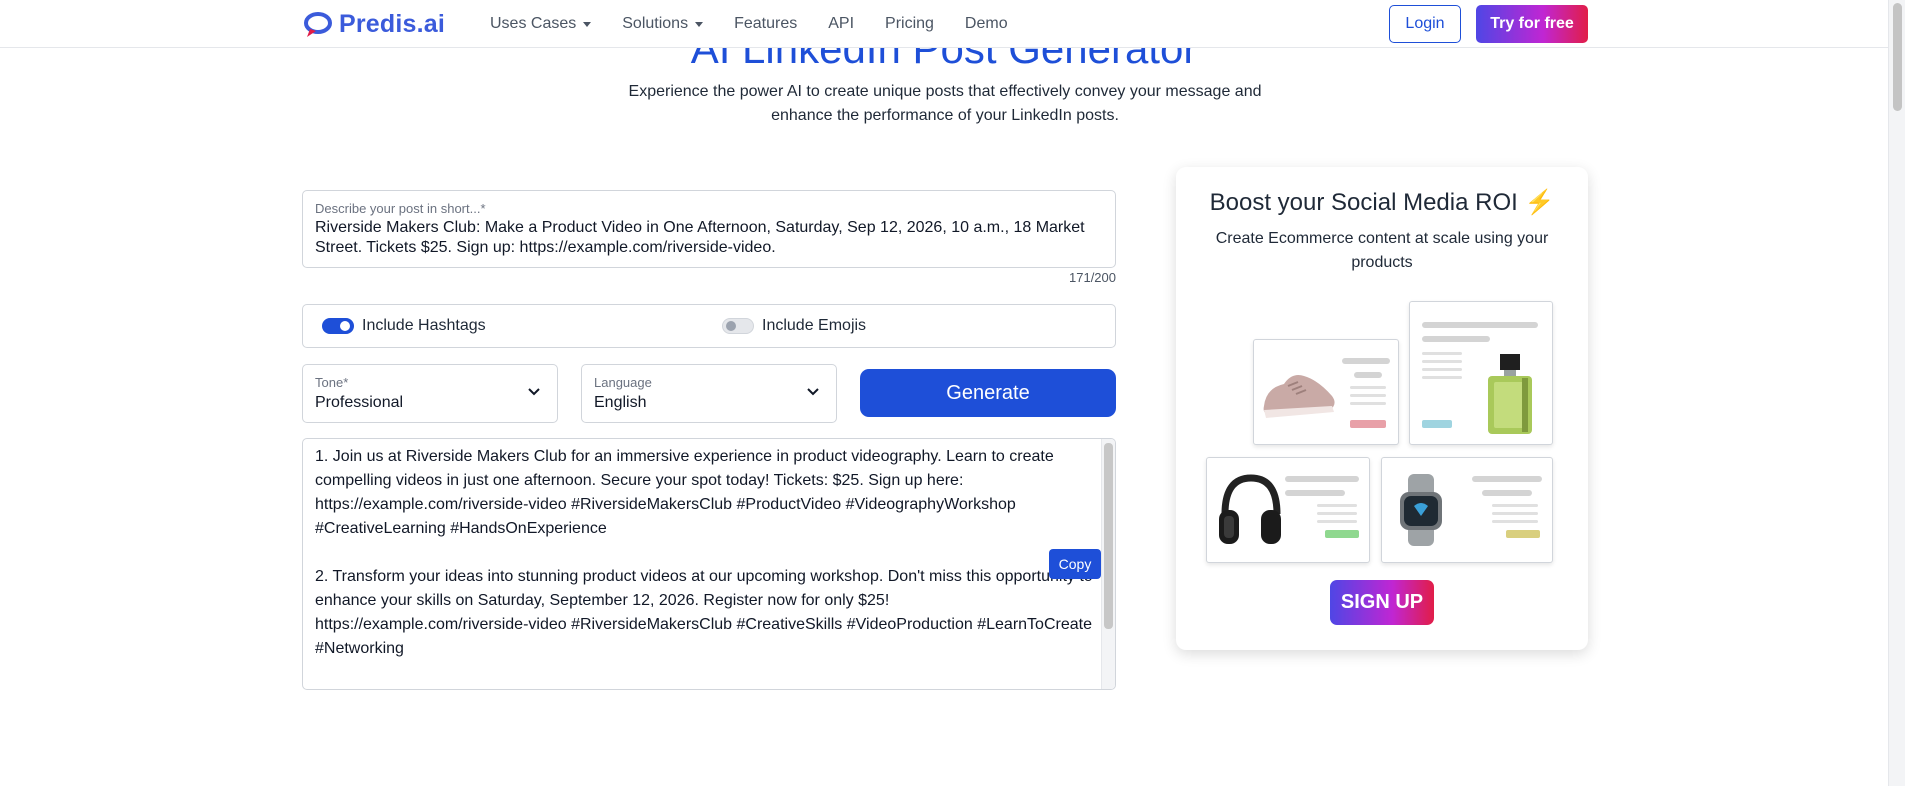  What do you see at coordinates (814, 325) in the screenshot?
I see `include-emojis-label: Include Emojis` at bounding box center [814, 325].